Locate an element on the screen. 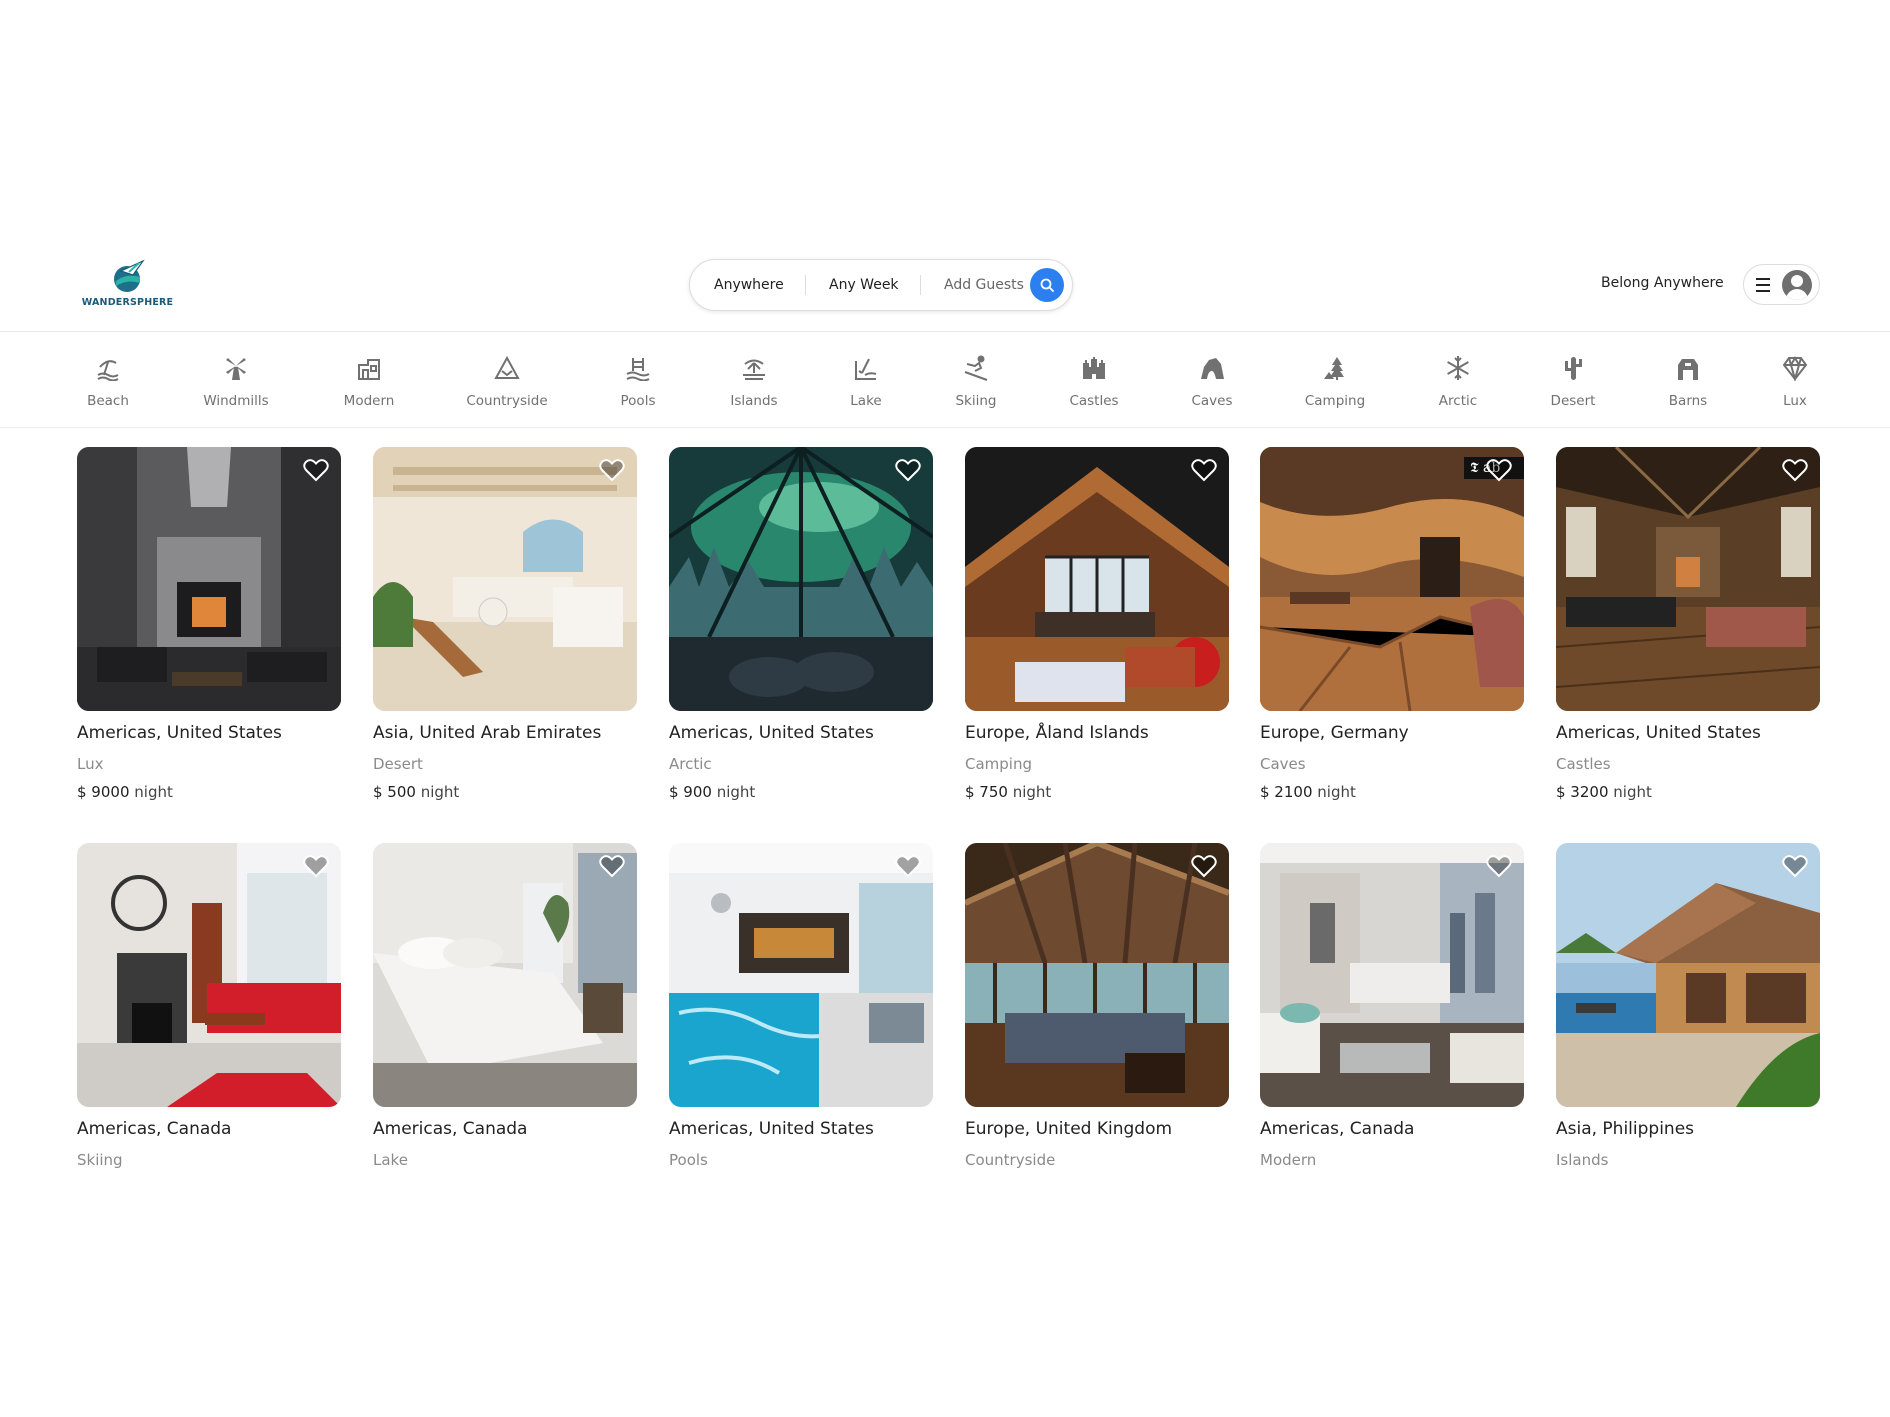 The height and width of the screenshot is (1417, 1890). listing-category: Caves is located at coordinates (1283, 764).